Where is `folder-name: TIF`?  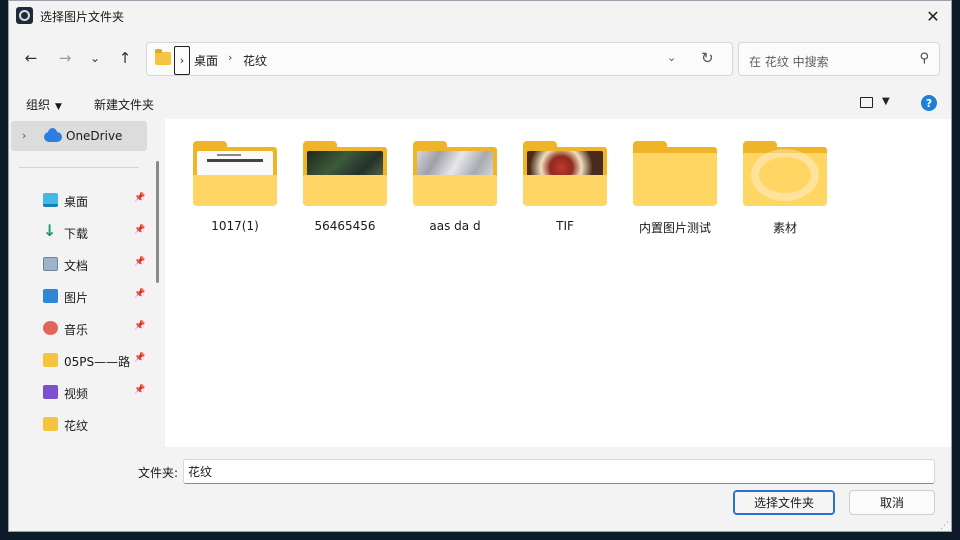 folder-name: TIF is located at coordinates (565, 226).